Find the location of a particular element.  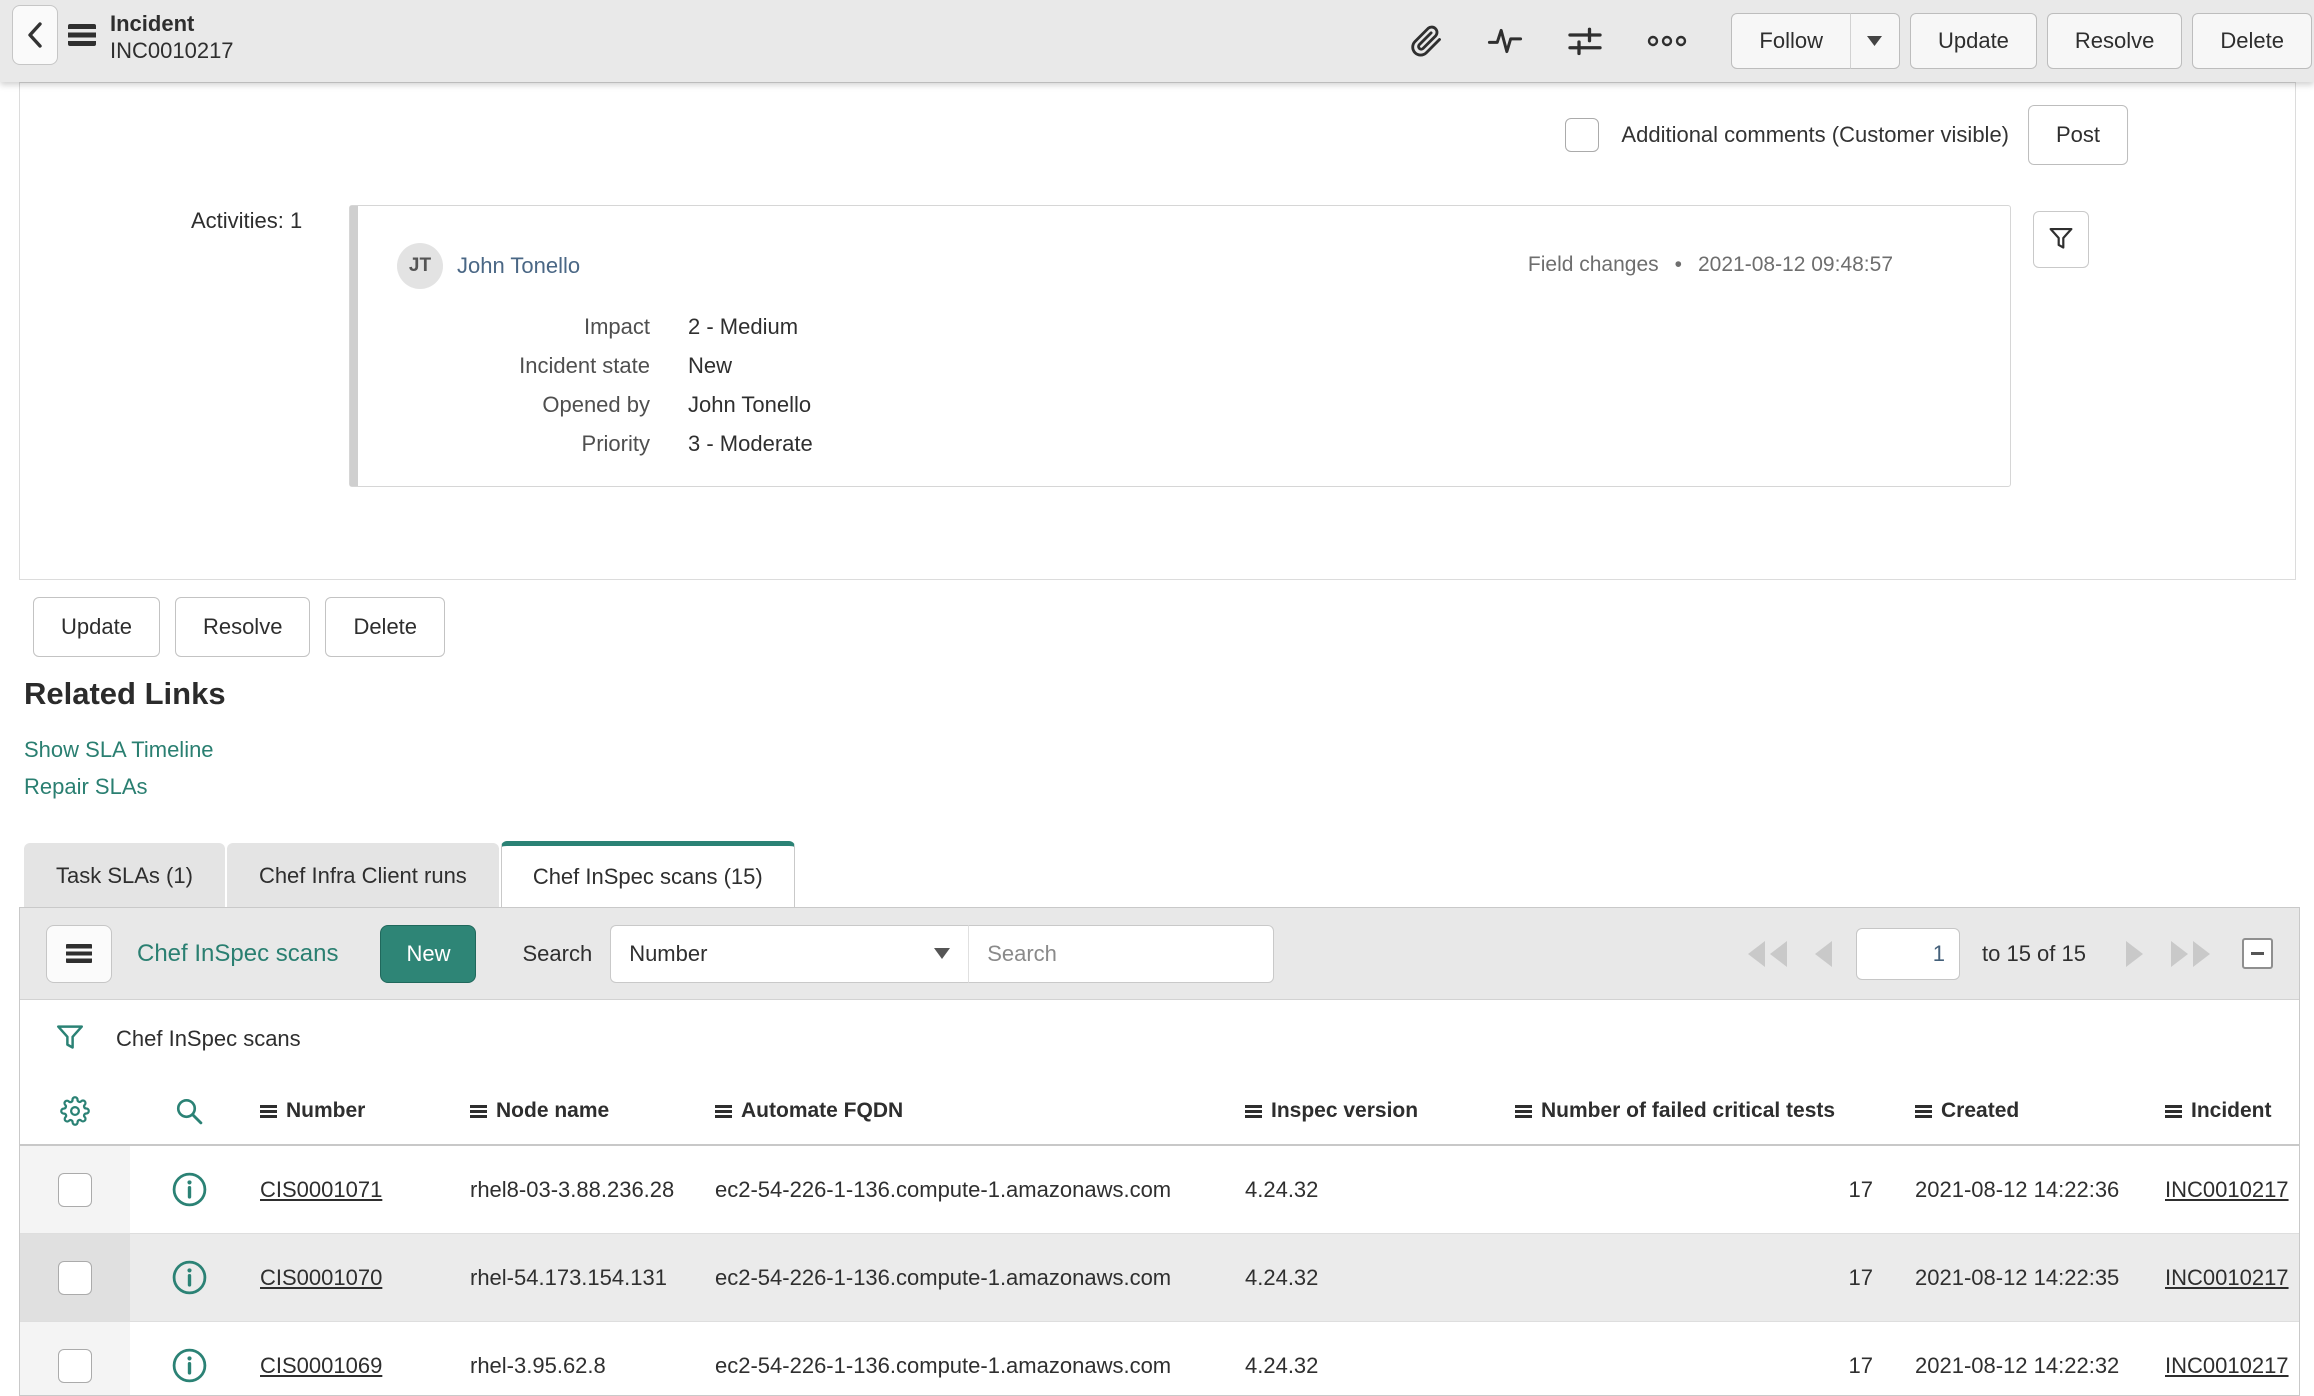

activity-filter-button is located at coordinates (2061, 239).